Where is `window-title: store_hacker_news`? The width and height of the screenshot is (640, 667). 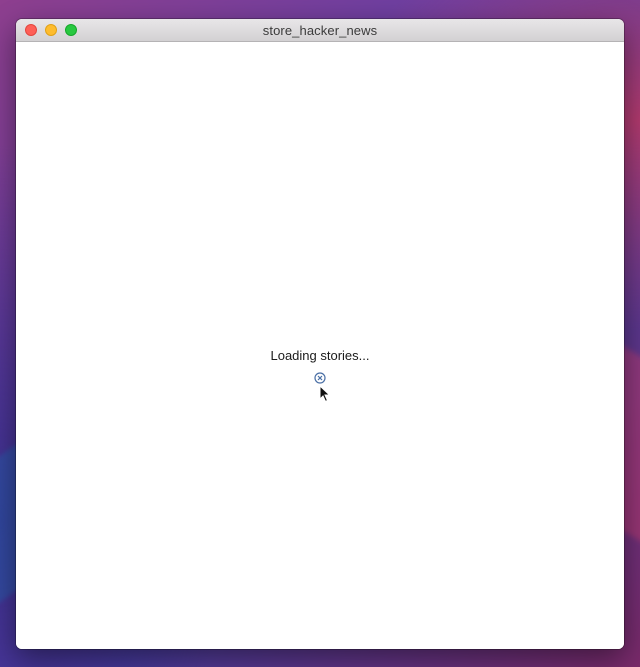
window-title: store_hacker_news is located at coordinates (320, 30).